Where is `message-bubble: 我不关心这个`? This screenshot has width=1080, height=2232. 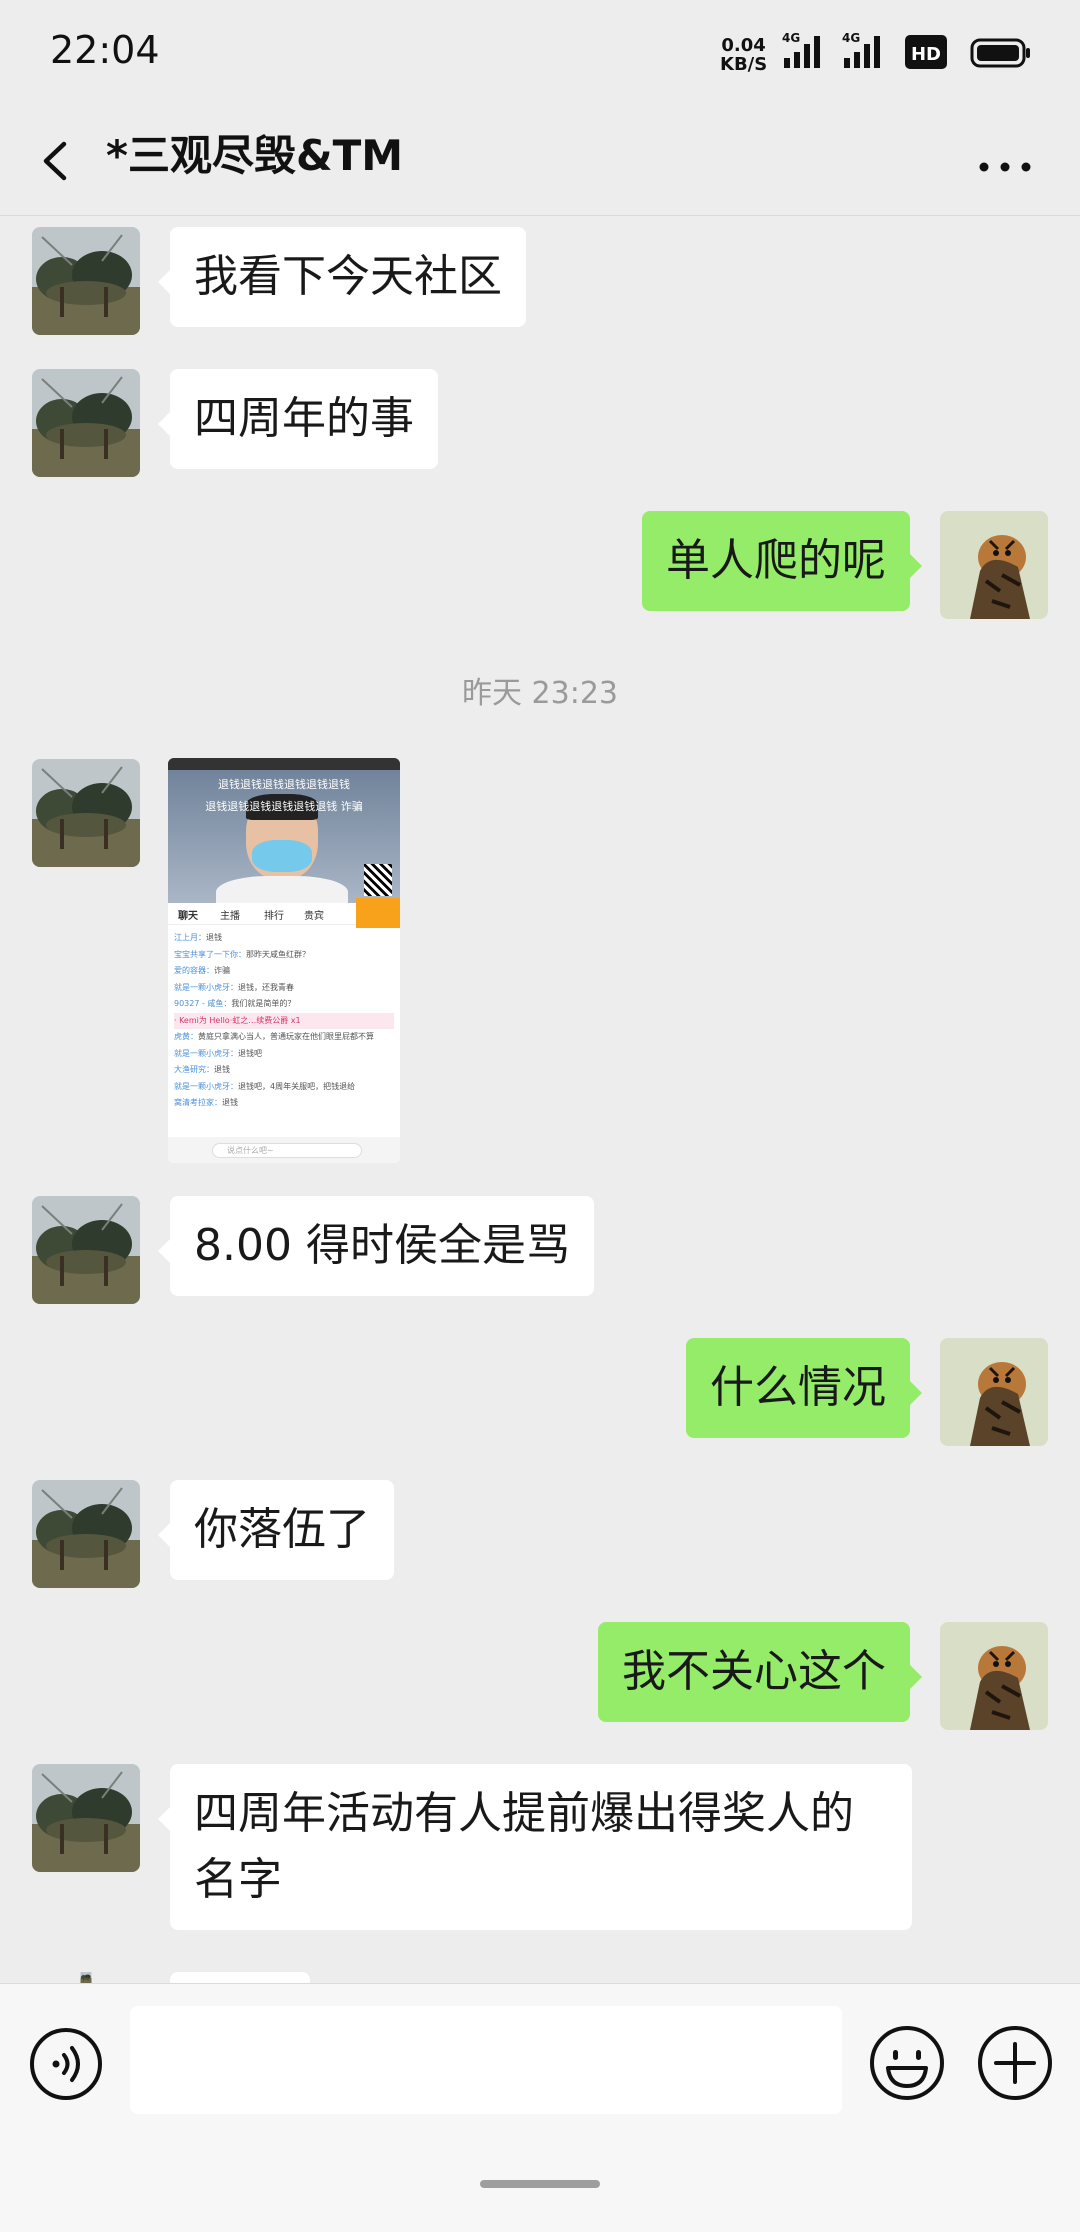 message-bubble: 我不关心这个 is located at coordinates (760, 1672).